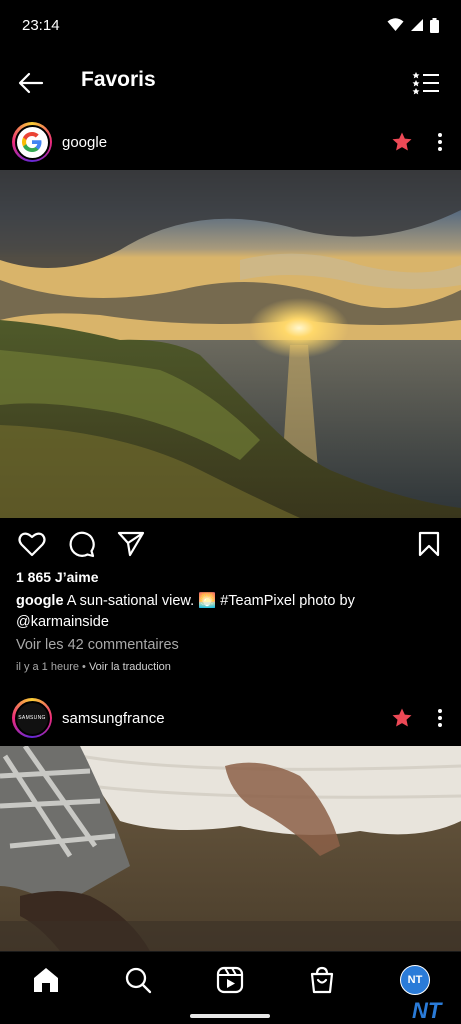 Image resolution: width=461 pixels, height=1024 pixels. I want to click on post-time: il y a 1 heure, so click(47, 667).